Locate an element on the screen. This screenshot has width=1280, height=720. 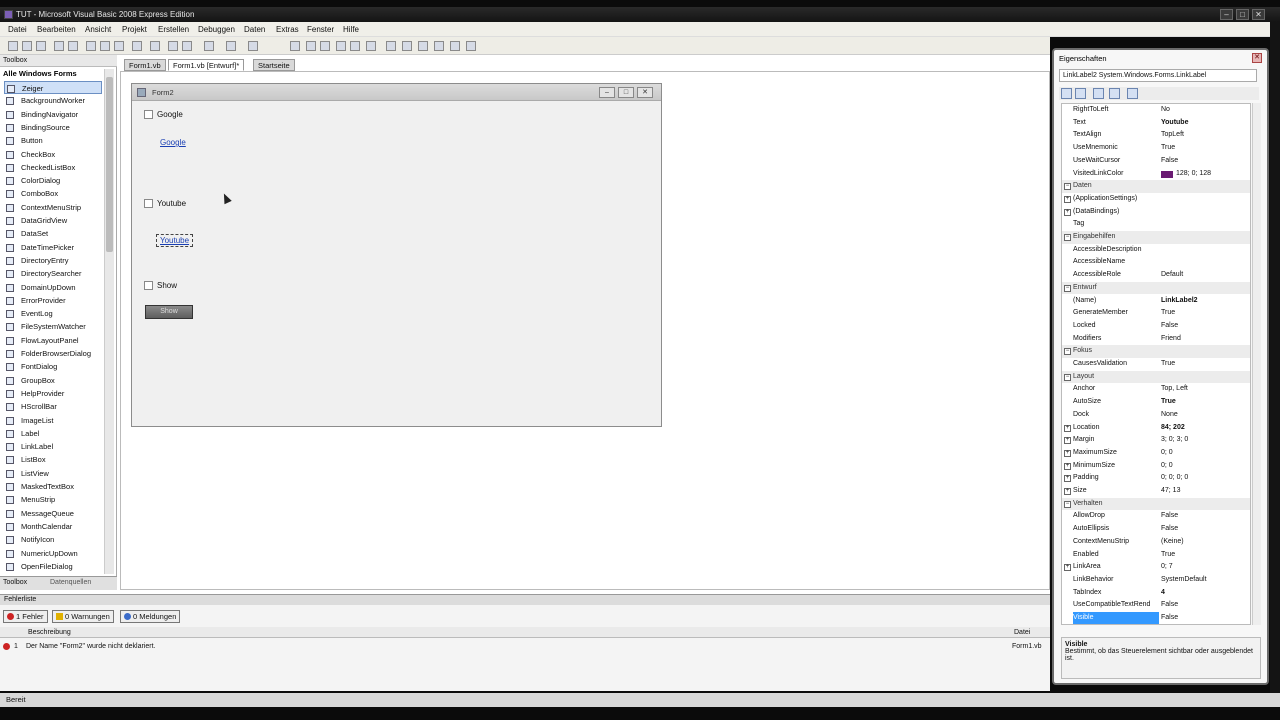
toolbox-item-openfiledialog: OpenFileDialog is located at coordinates (53, 566).